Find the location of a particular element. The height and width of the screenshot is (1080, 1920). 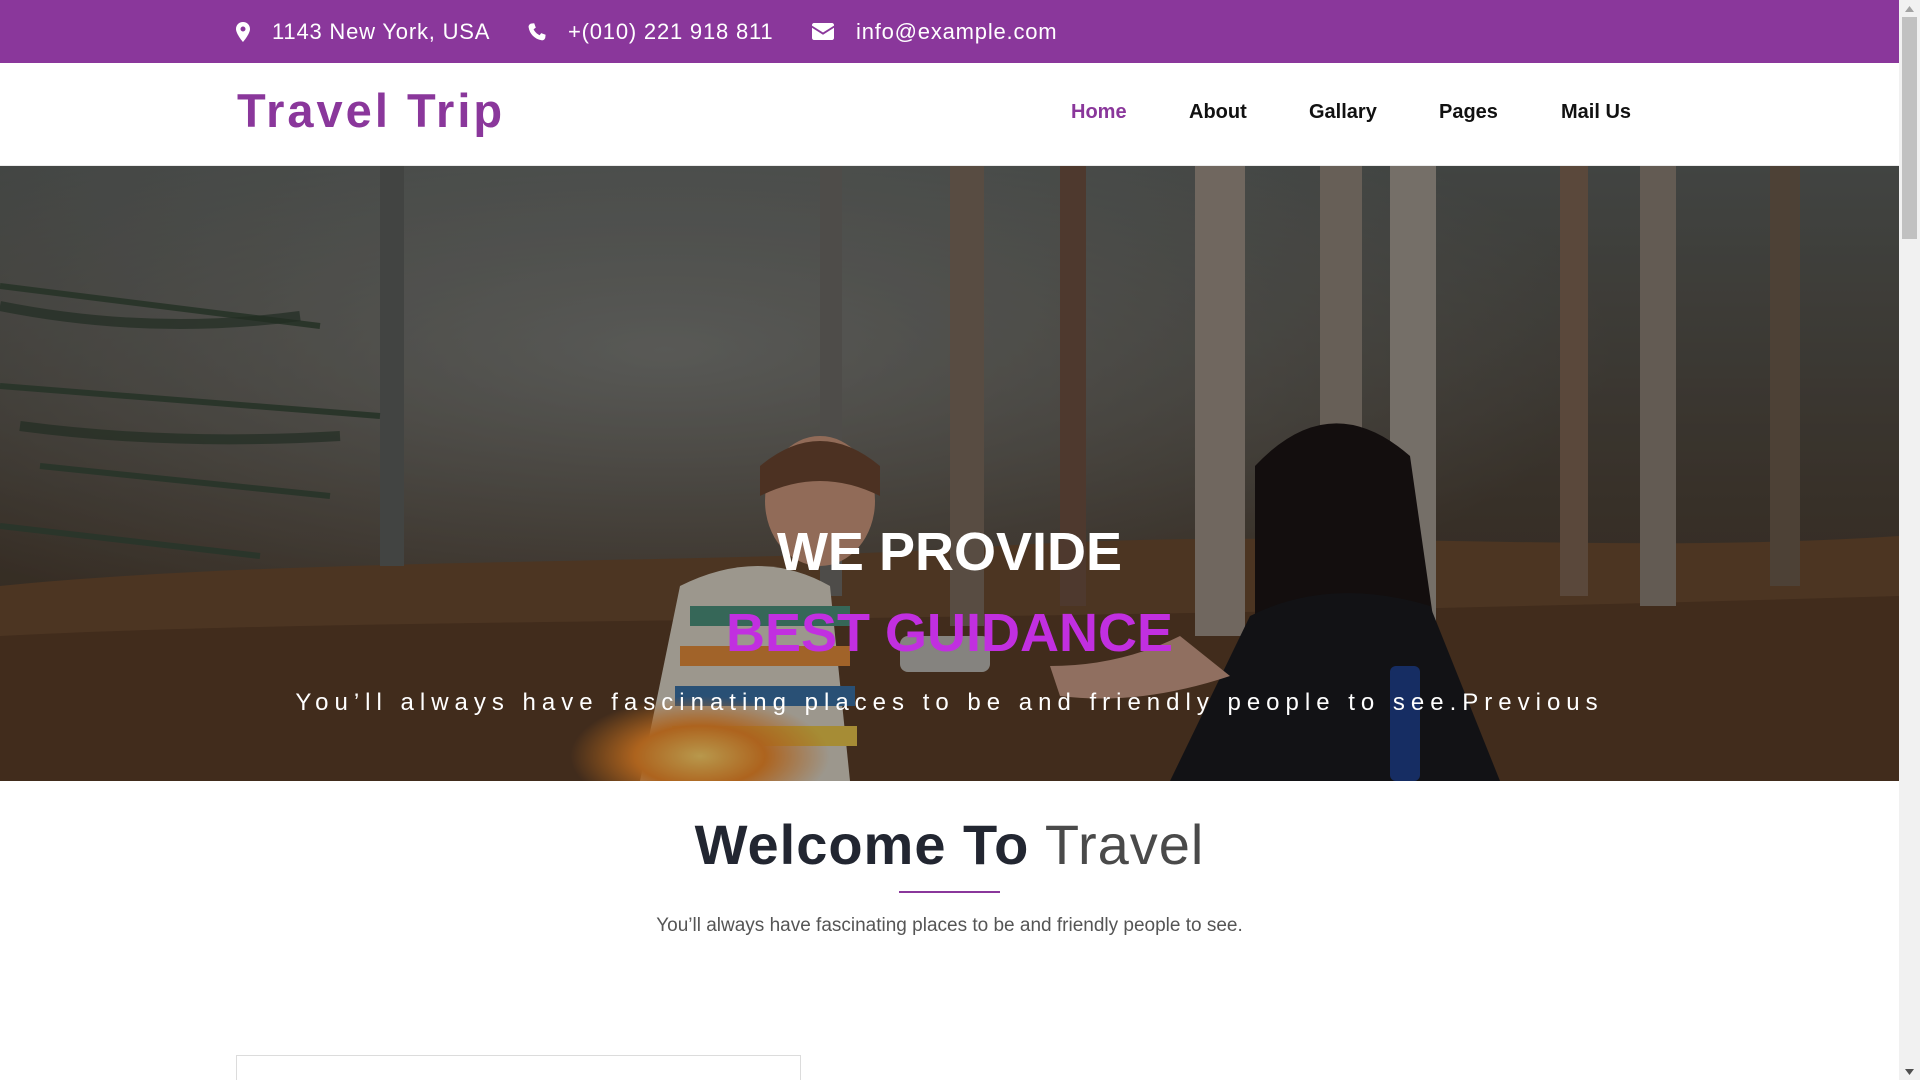

contact-email: info@example.com is located at coordinates (934, 31).